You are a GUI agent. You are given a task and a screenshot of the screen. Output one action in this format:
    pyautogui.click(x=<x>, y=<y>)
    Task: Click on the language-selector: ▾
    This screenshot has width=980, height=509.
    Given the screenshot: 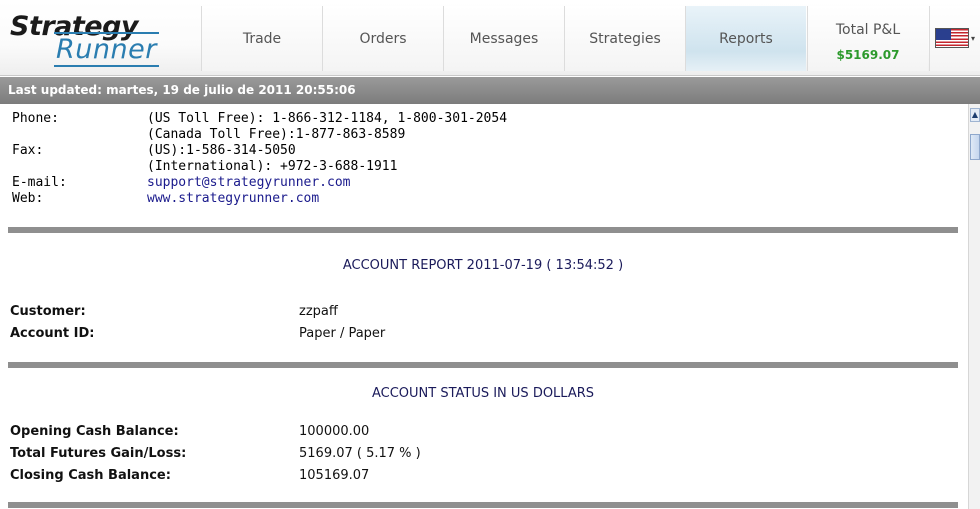 What is the action you would take?
    pyautogui.click(x=954, y=38)
    